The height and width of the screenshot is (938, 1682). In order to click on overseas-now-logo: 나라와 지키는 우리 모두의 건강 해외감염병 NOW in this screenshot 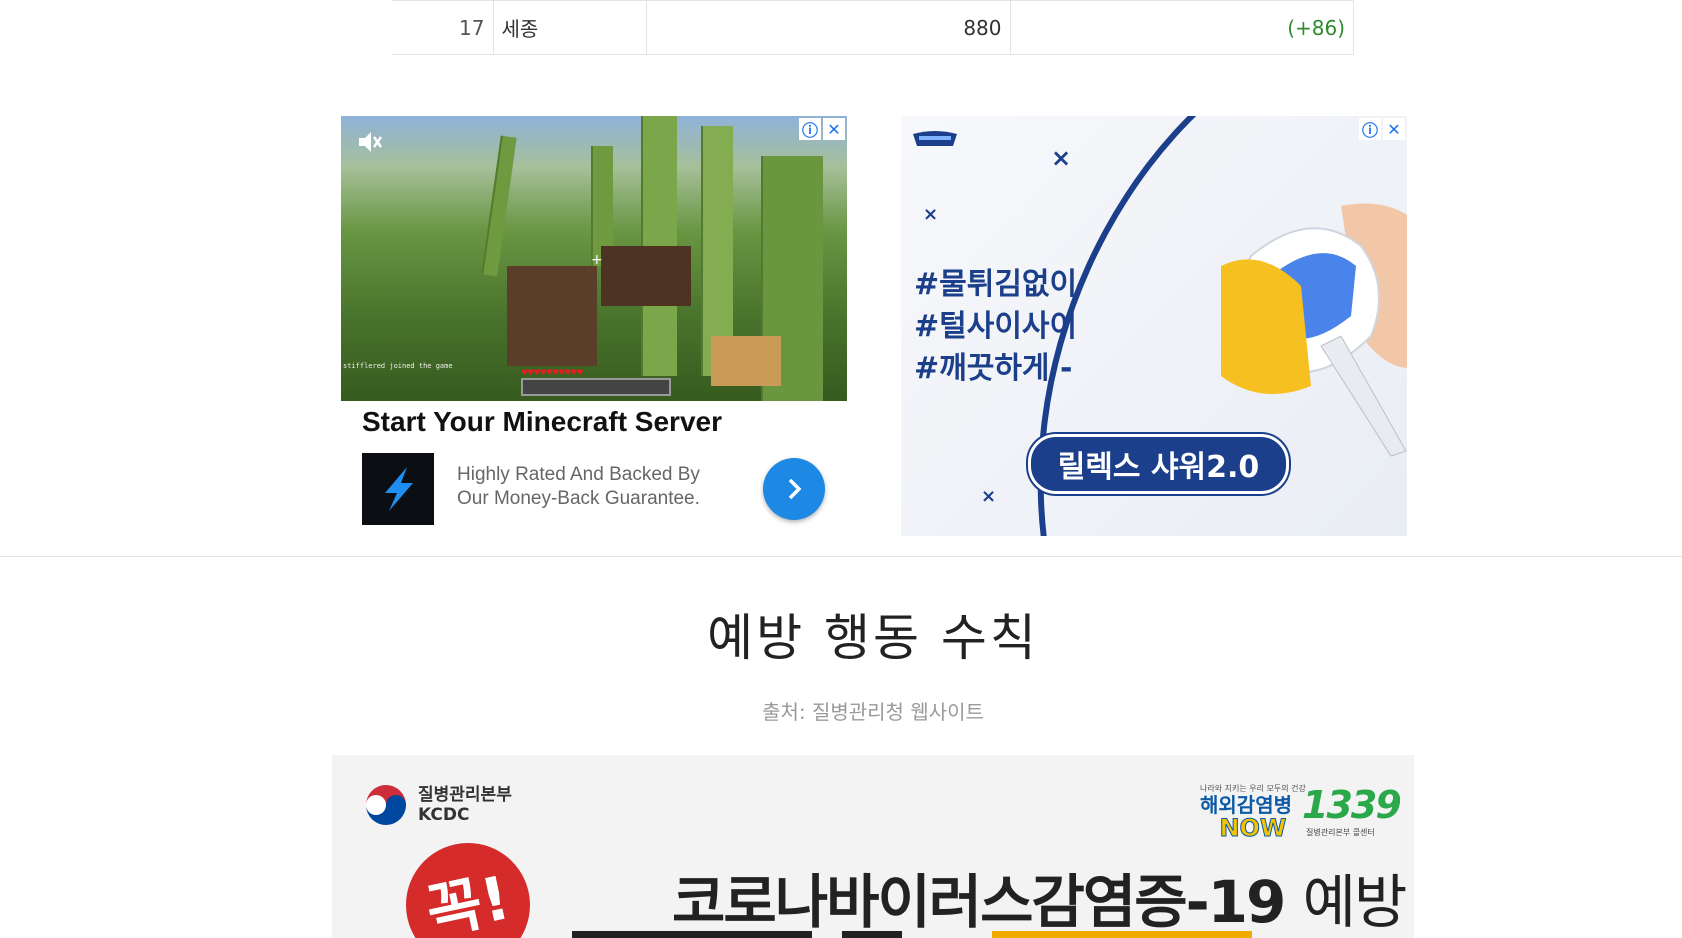, I will do `click(1253, 812)`.